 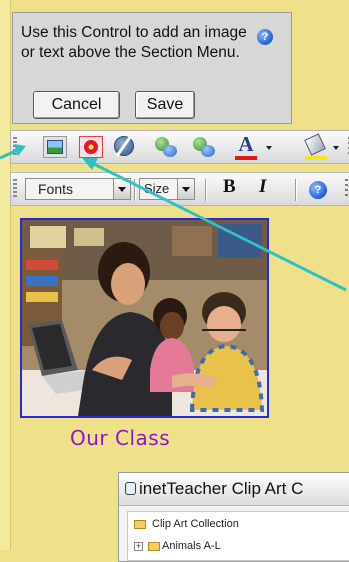 I want to click on italic-button: I, so click(x=262, y=187).